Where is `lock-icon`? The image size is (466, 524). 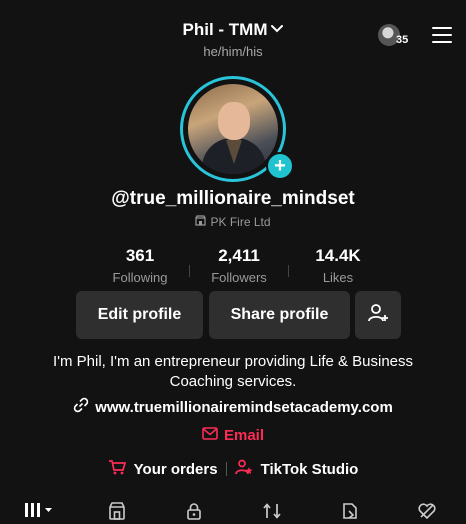
lock-icon is located at coordinates (194, 511).